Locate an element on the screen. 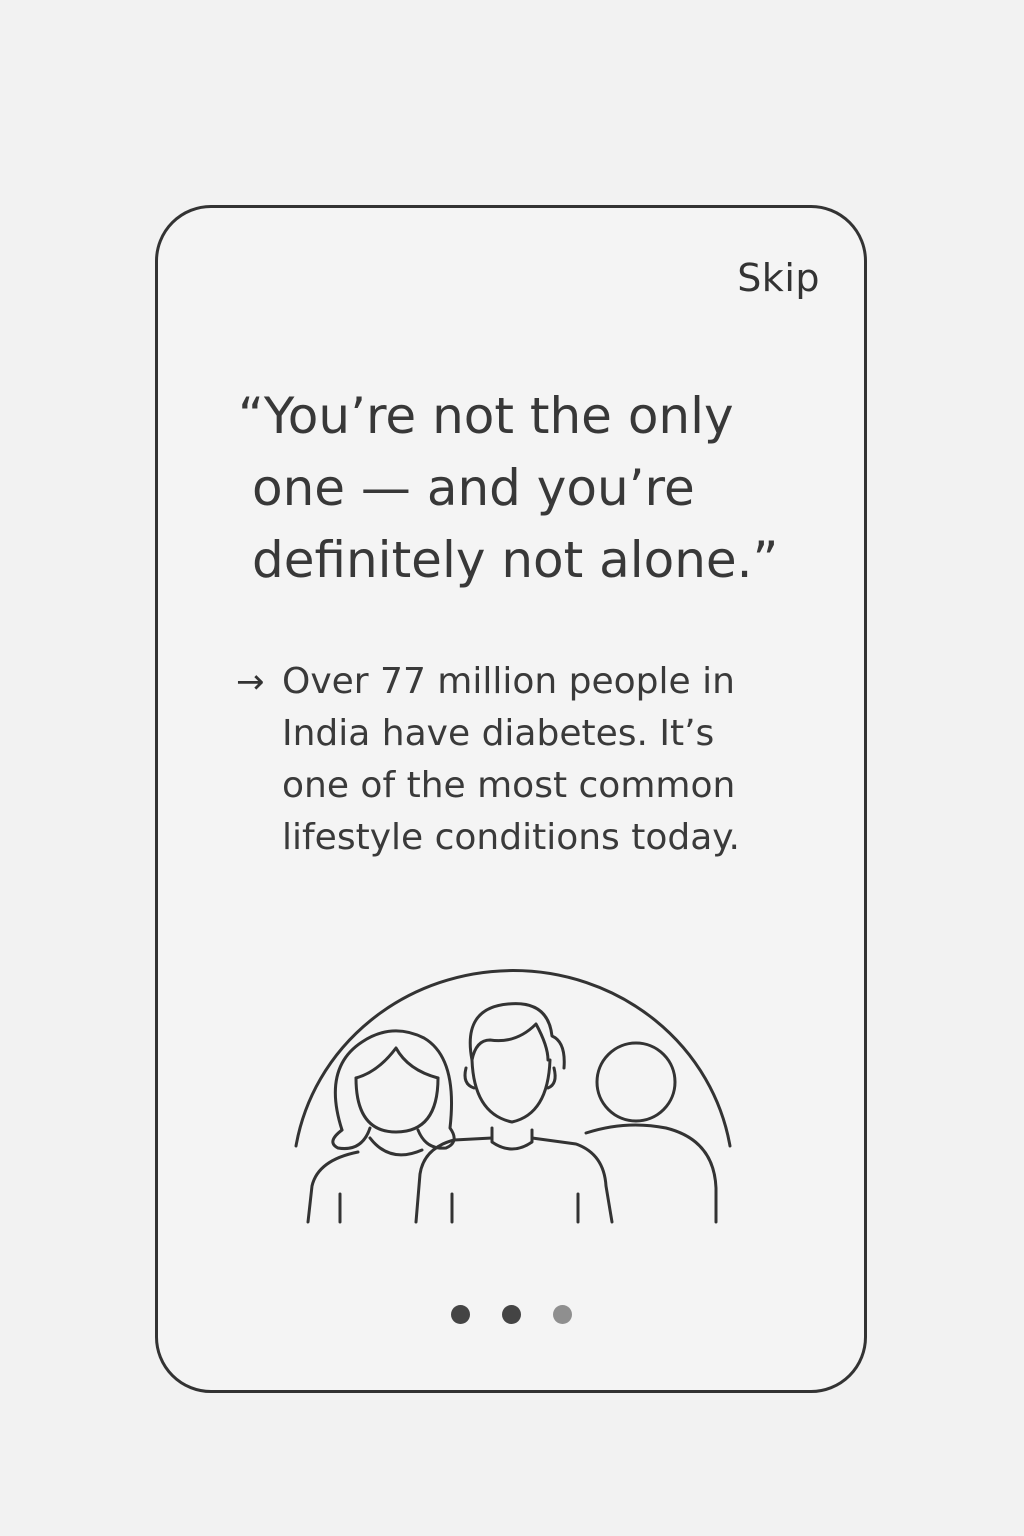 The image size is (1024, 1536). stat-line-4: lifestyle conditions today. is located at coordinates (511, 837).